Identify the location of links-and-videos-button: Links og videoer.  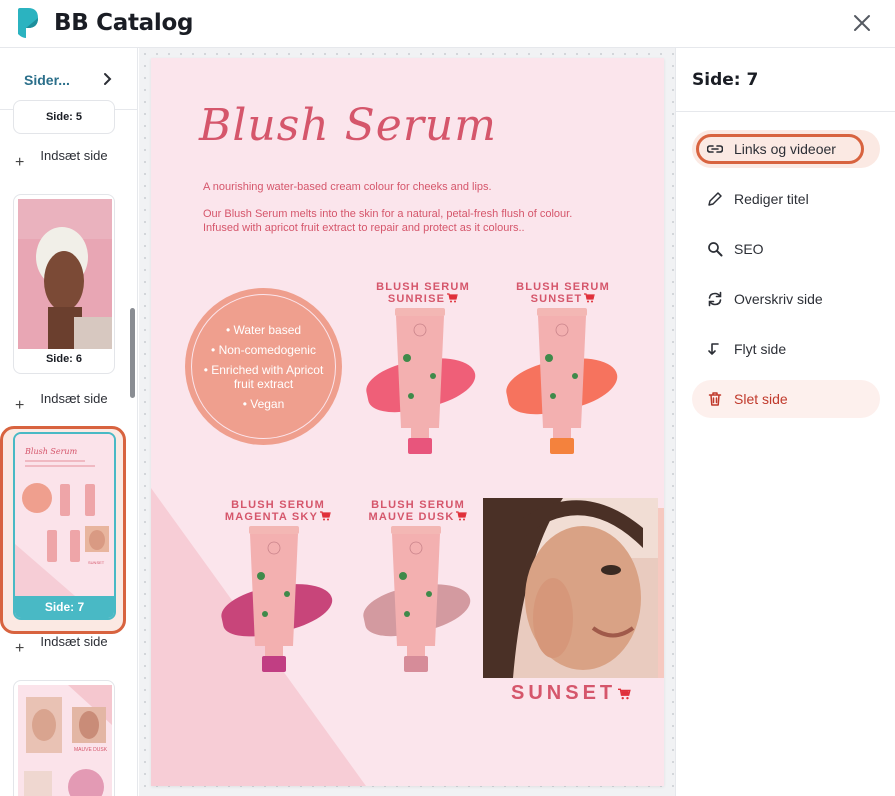
(786, 149).